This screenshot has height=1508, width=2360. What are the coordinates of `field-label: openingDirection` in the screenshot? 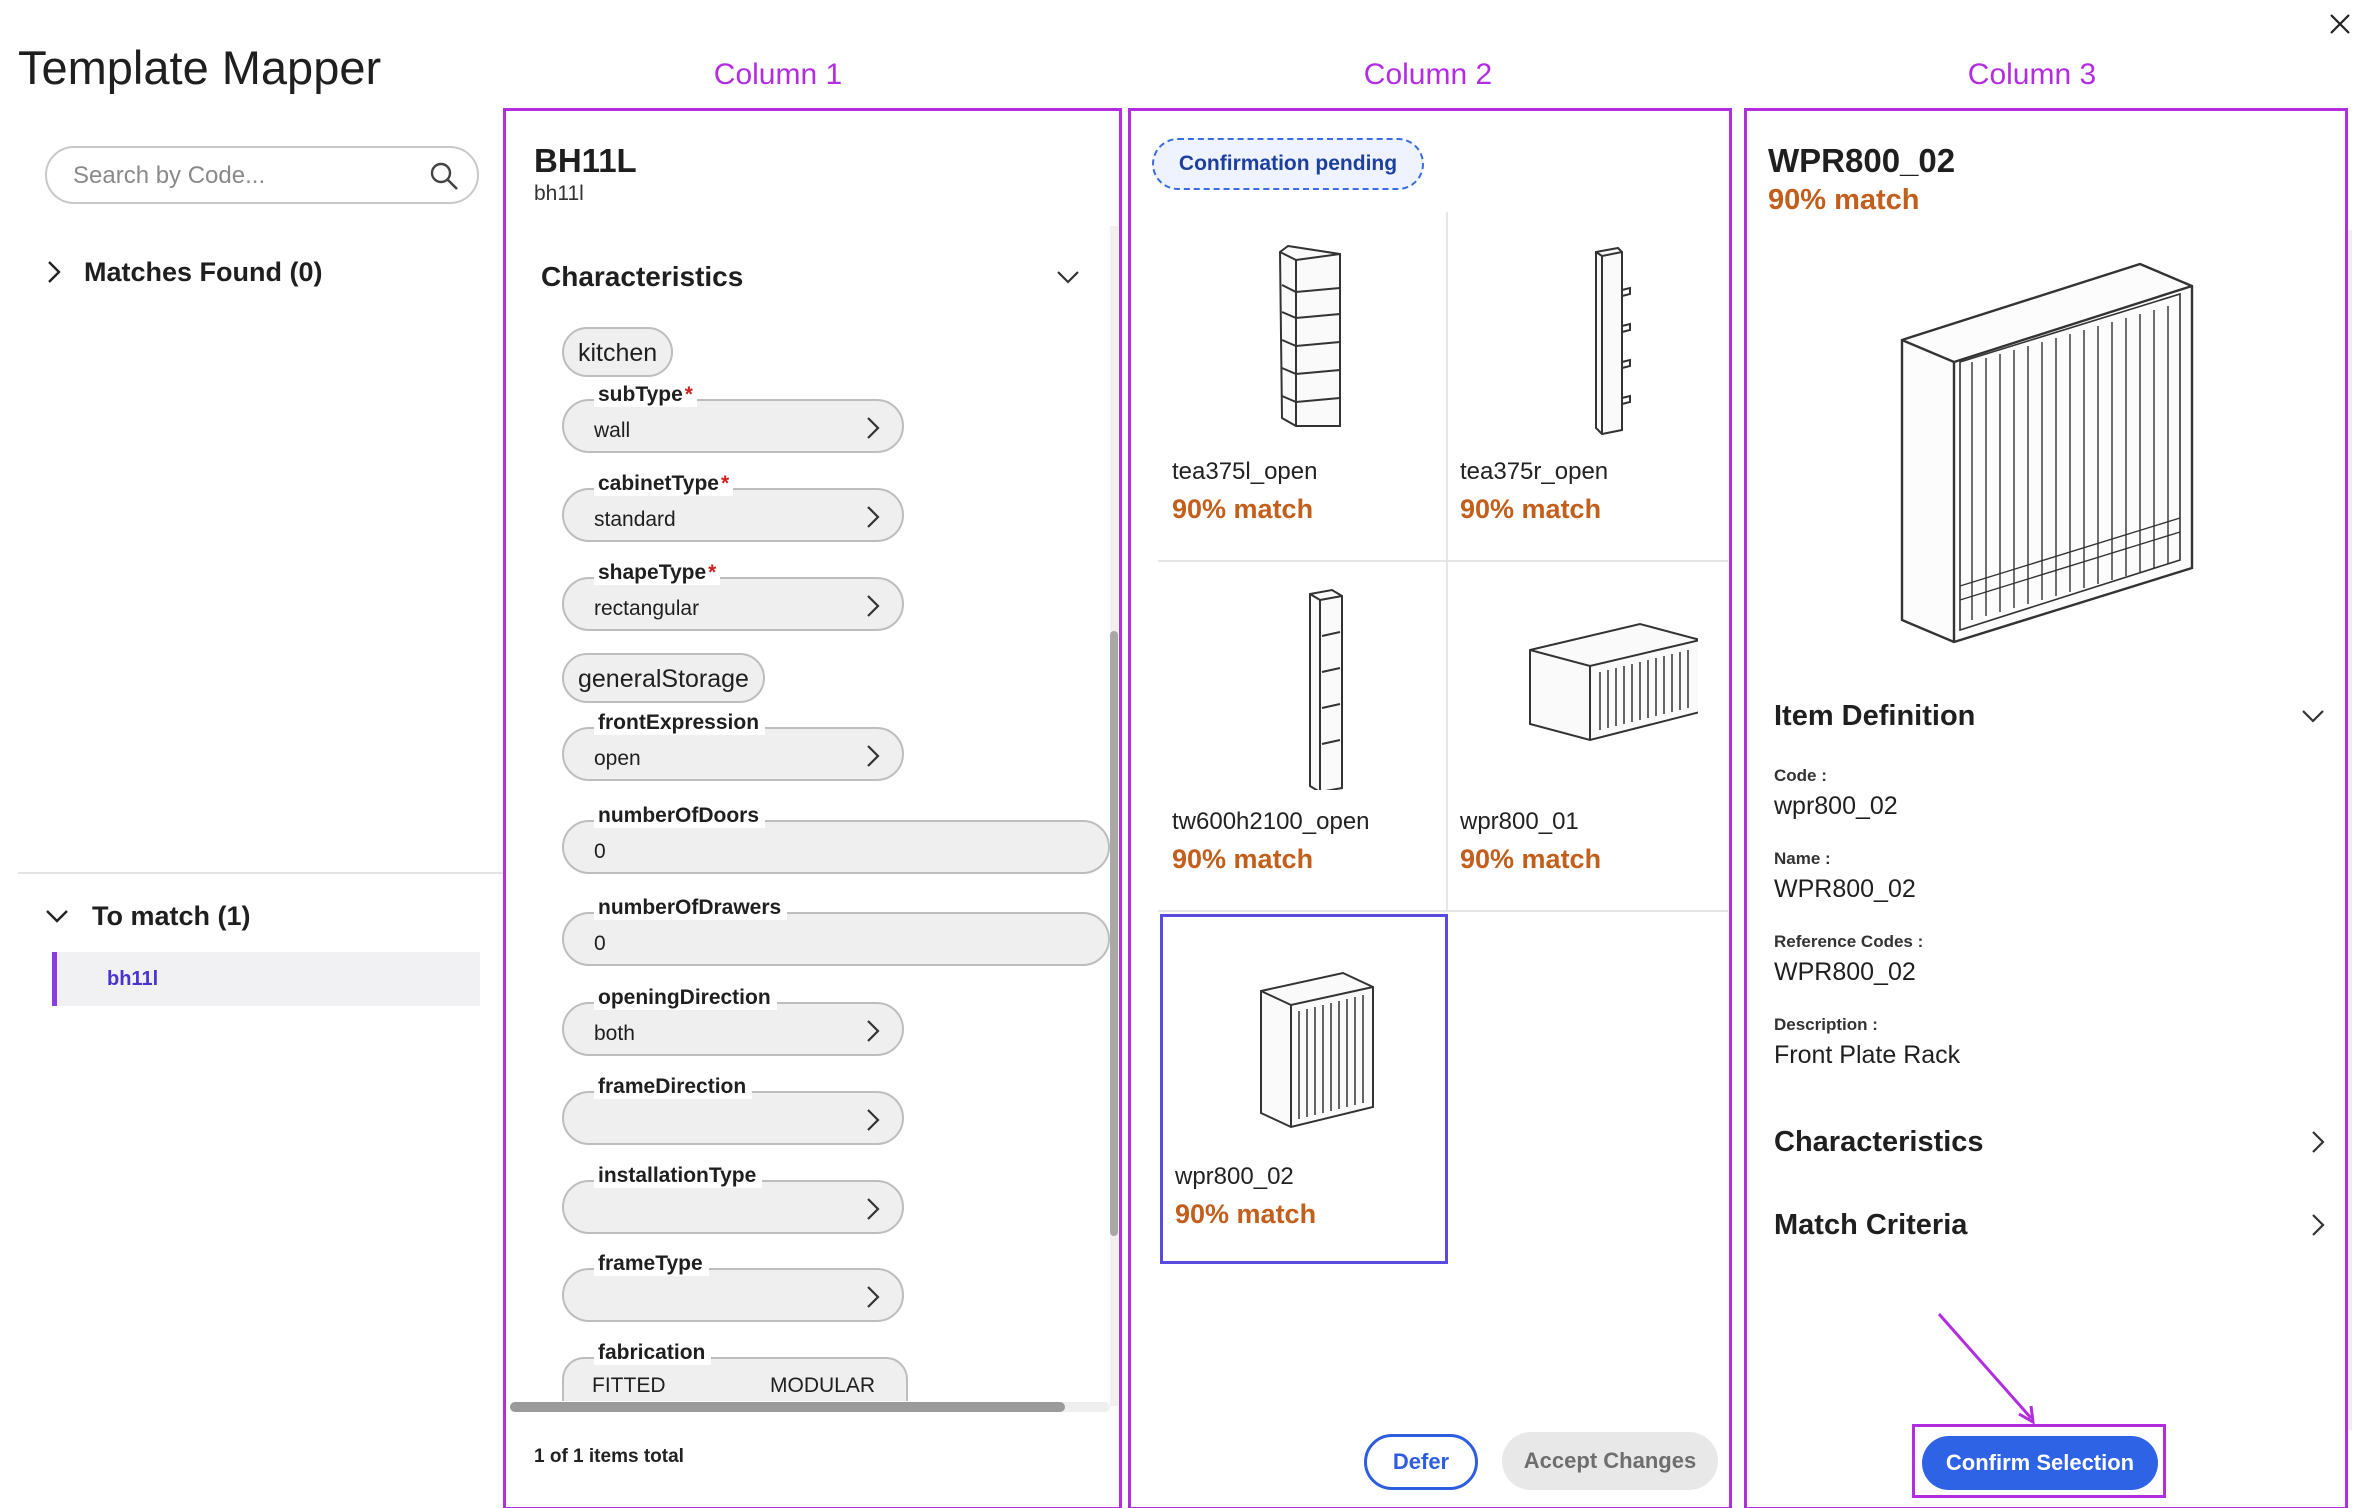 It's located at (685, 998).